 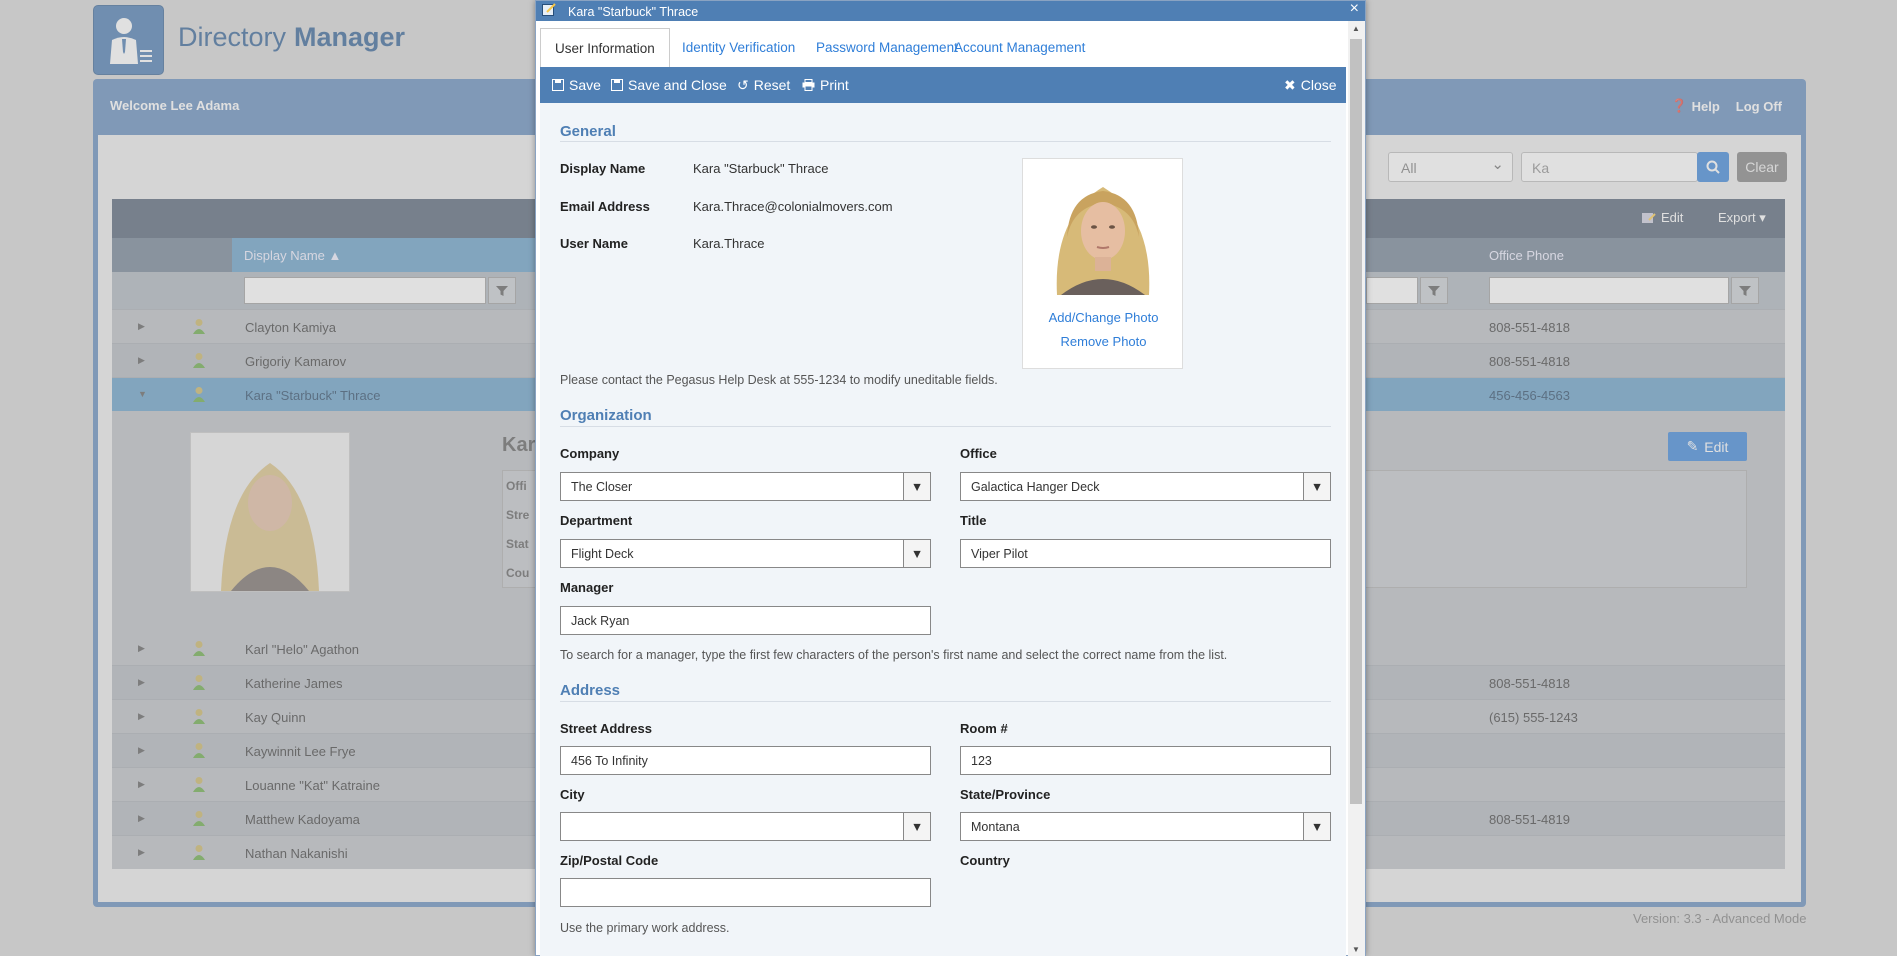 What do you see at coordinates (950, 10) in the screenshot?
I see `dialog-titlebar: Kara "Starbuck" Thrace ×` at bounding box center [950, 10].